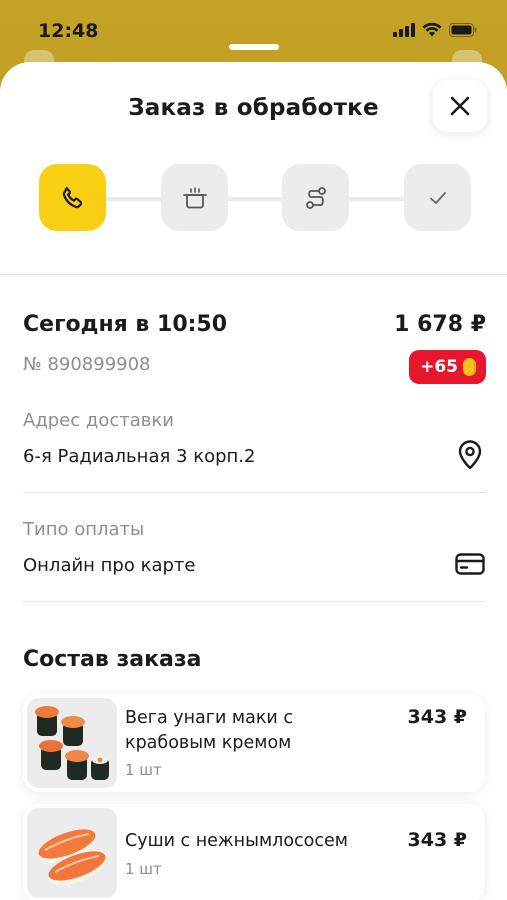  I want to click on battery-icon, so click(463, 29).